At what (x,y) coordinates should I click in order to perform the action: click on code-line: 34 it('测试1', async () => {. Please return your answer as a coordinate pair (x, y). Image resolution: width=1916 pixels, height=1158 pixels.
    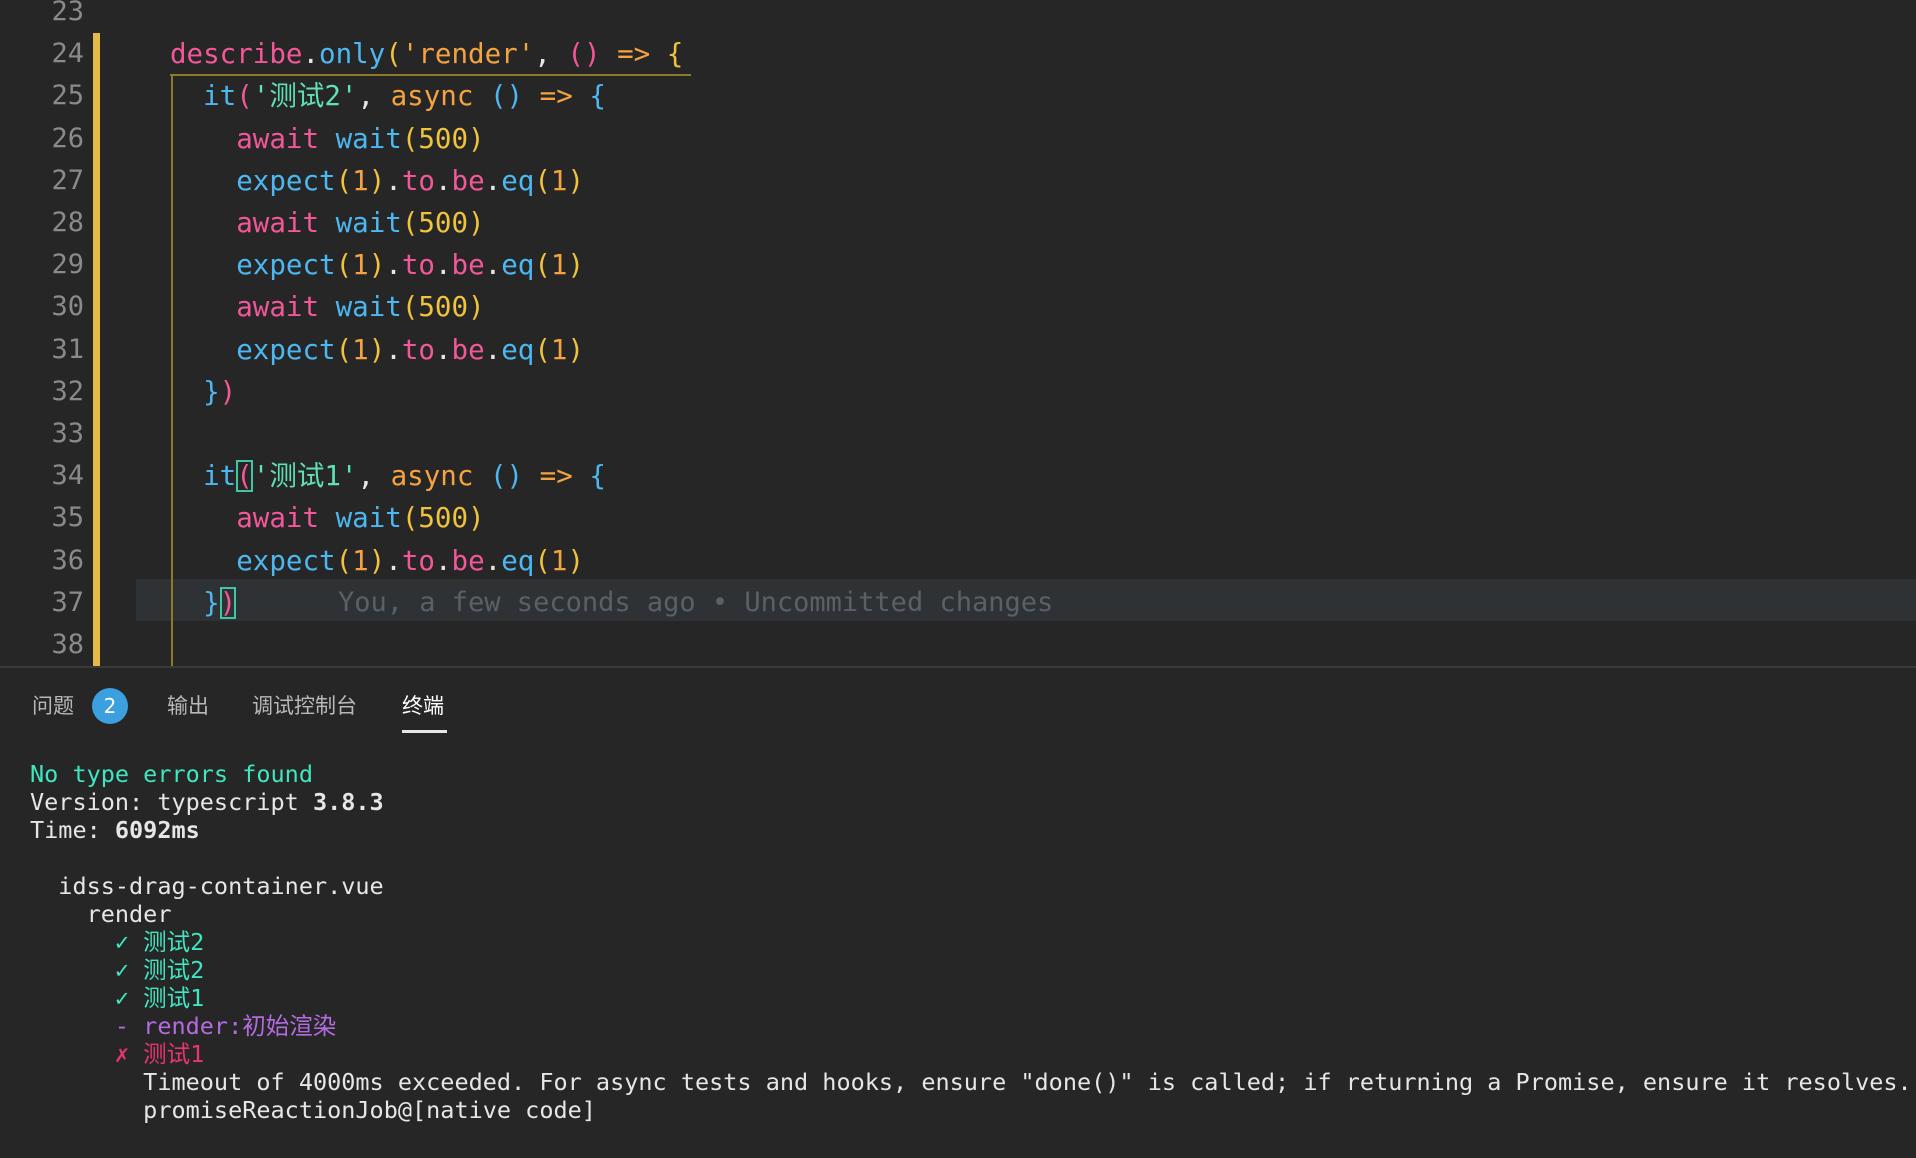
    Looking at the image, I should click on (958, 476).